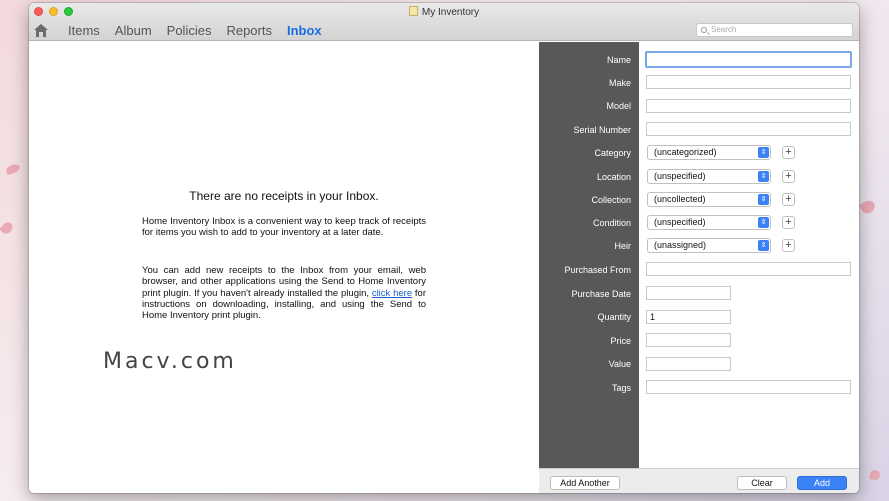  I want to click on add-button: Add, so click(822, 483).